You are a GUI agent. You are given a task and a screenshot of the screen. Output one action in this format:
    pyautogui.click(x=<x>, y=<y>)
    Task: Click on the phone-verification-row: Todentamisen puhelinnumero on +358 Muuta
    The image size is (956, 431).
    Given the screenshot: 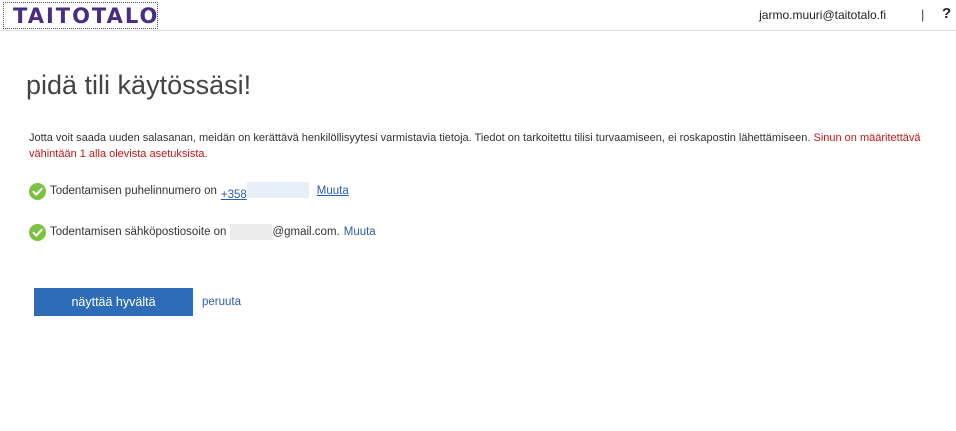 What is the action you would take?
    pyautogui.click(x=189, y=191)
    